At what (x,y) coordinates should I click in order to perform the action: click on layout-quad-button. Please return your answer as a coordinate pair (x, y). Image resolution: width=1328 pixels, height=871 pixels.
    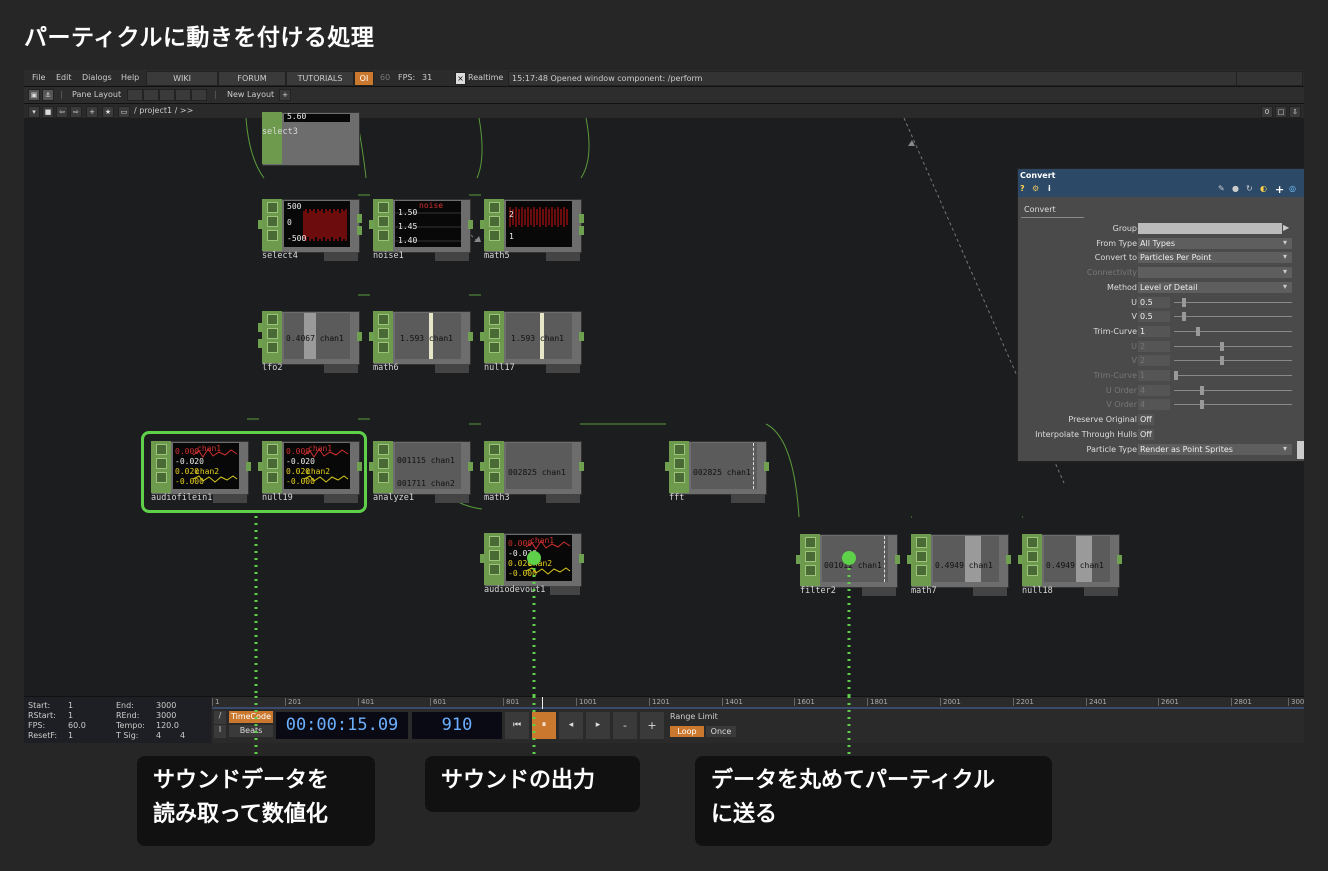
    Looking at the image, I should click on (183, 95).